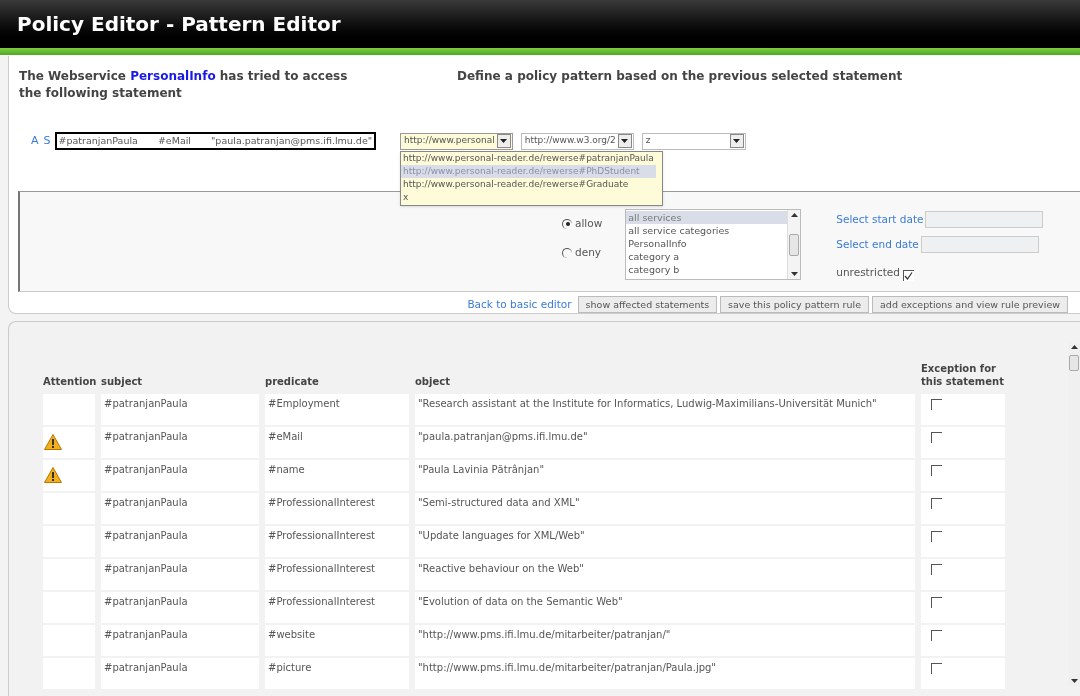 The height and width of the screenshot is (696, 1080). I want to click on column-header: Attention, so click(70, 381).